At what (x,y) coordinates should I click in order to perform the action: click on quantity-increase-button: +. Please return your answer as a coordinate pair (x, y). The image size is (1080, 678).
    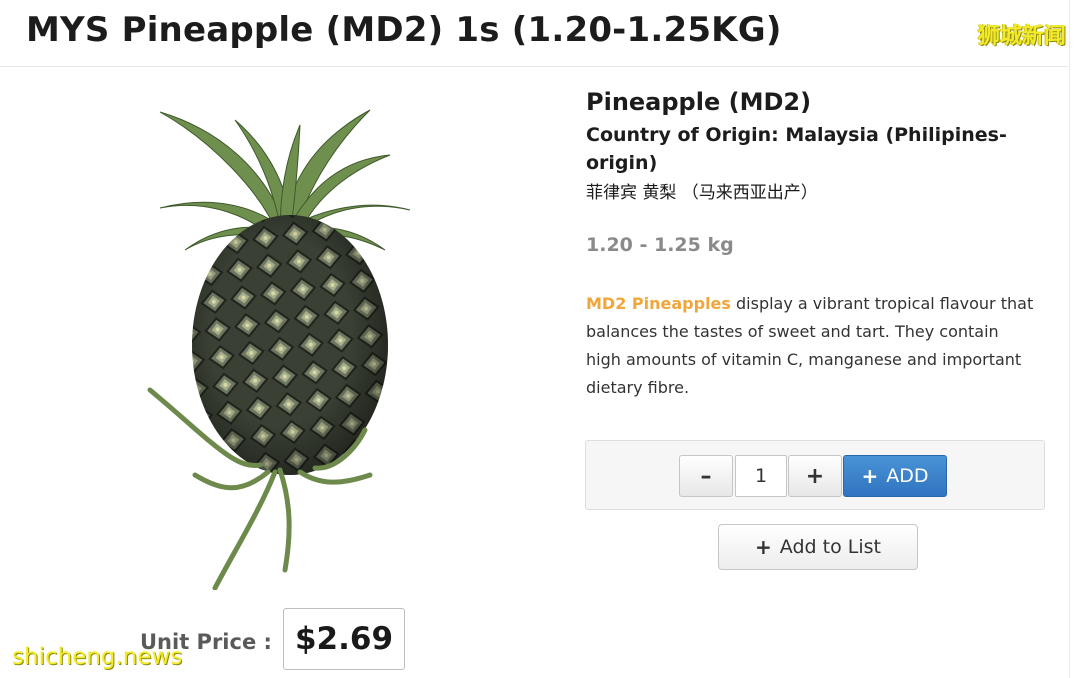
    Looking at the image, I should click on (815, 476).